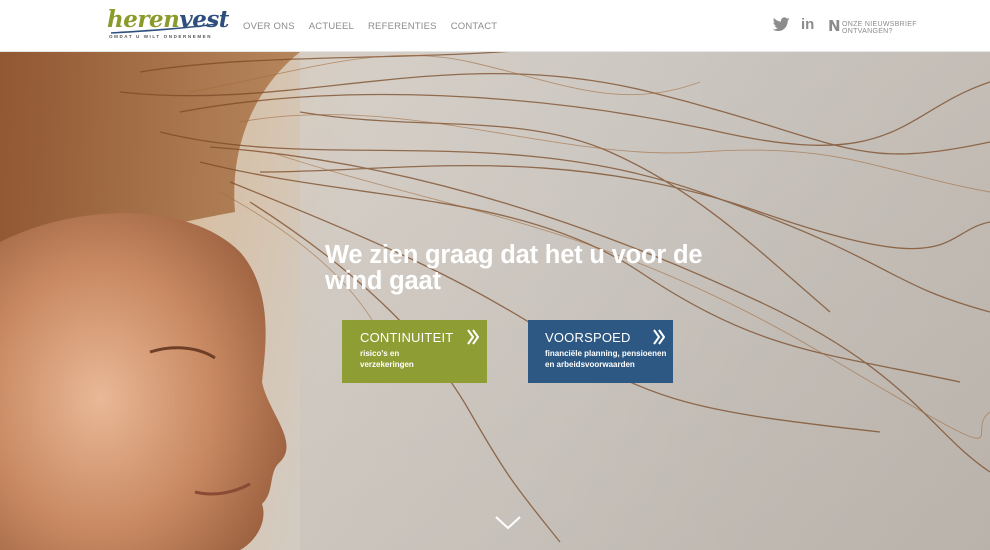 The image size is (990, 550). Describe the element at coordinates (508, 523) in the screenshot. I see `chevron-down-icon` at that location.